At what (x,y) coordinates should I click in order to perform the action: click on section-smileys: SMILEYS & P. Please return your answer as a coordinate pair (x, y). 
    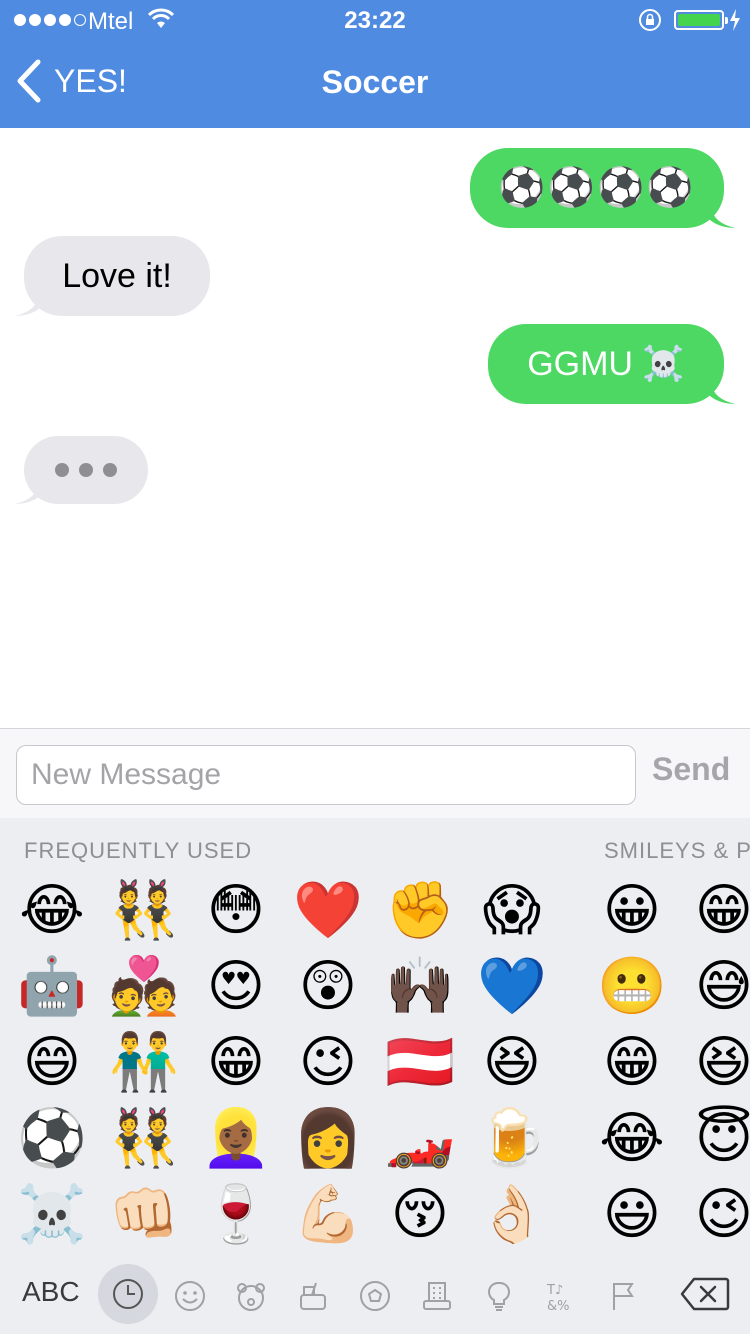
    Looking at the image, I should click on (677, 850).